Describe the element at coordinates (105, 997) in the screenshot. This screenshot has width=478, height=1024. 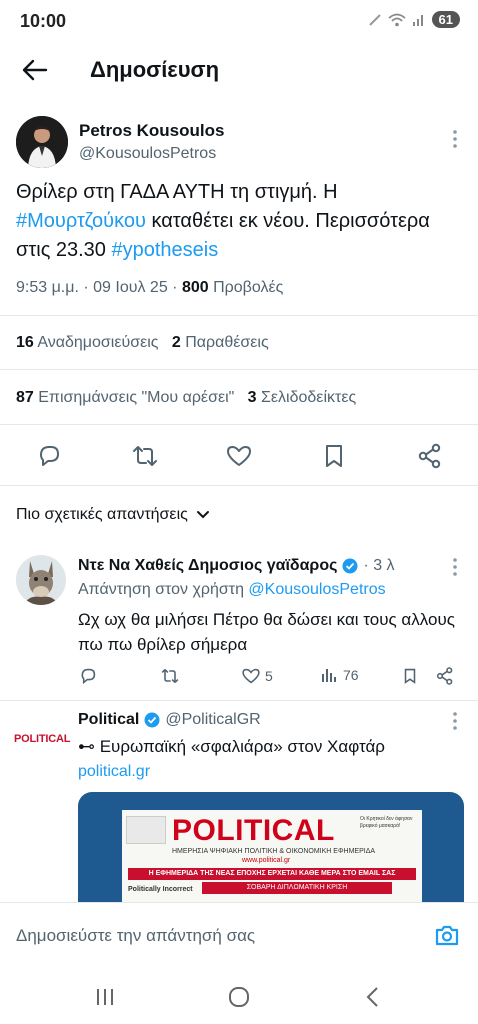
I see `recent-apps-icon` at that location.